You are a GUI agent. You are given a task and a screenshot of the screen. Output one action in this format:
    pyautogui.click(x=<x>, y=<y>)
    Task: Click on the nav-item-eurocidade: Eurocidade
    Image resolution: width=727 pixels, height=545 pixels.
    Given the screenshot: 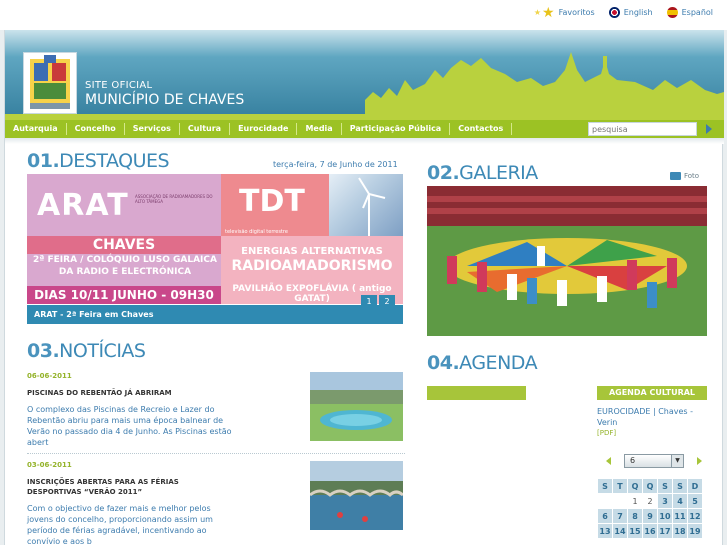 What is the action you would take?
    pyautogui.click(x=264, y=129)
    